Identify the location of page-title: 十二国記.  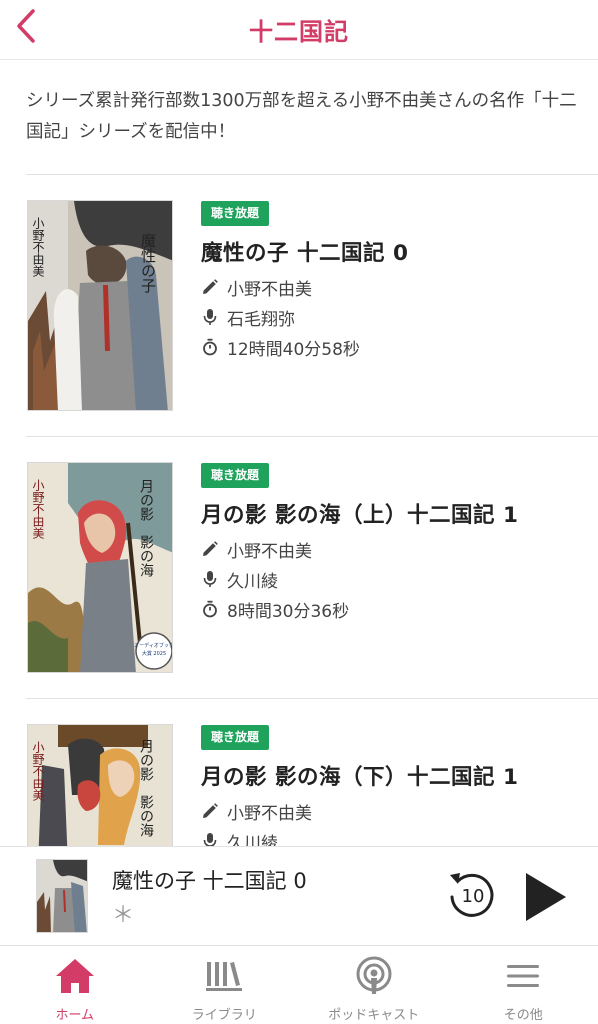
(299, 32).